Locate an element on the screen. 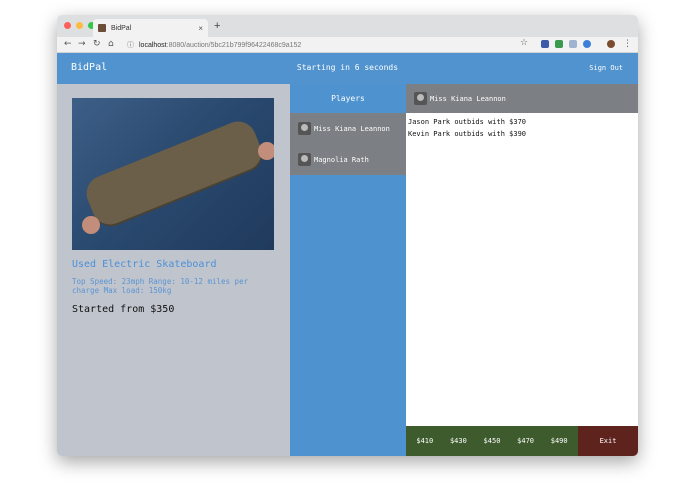  url-path: :8080/auction/5bc21b799f96422468c9a152 is located at coordinates (234, 45).